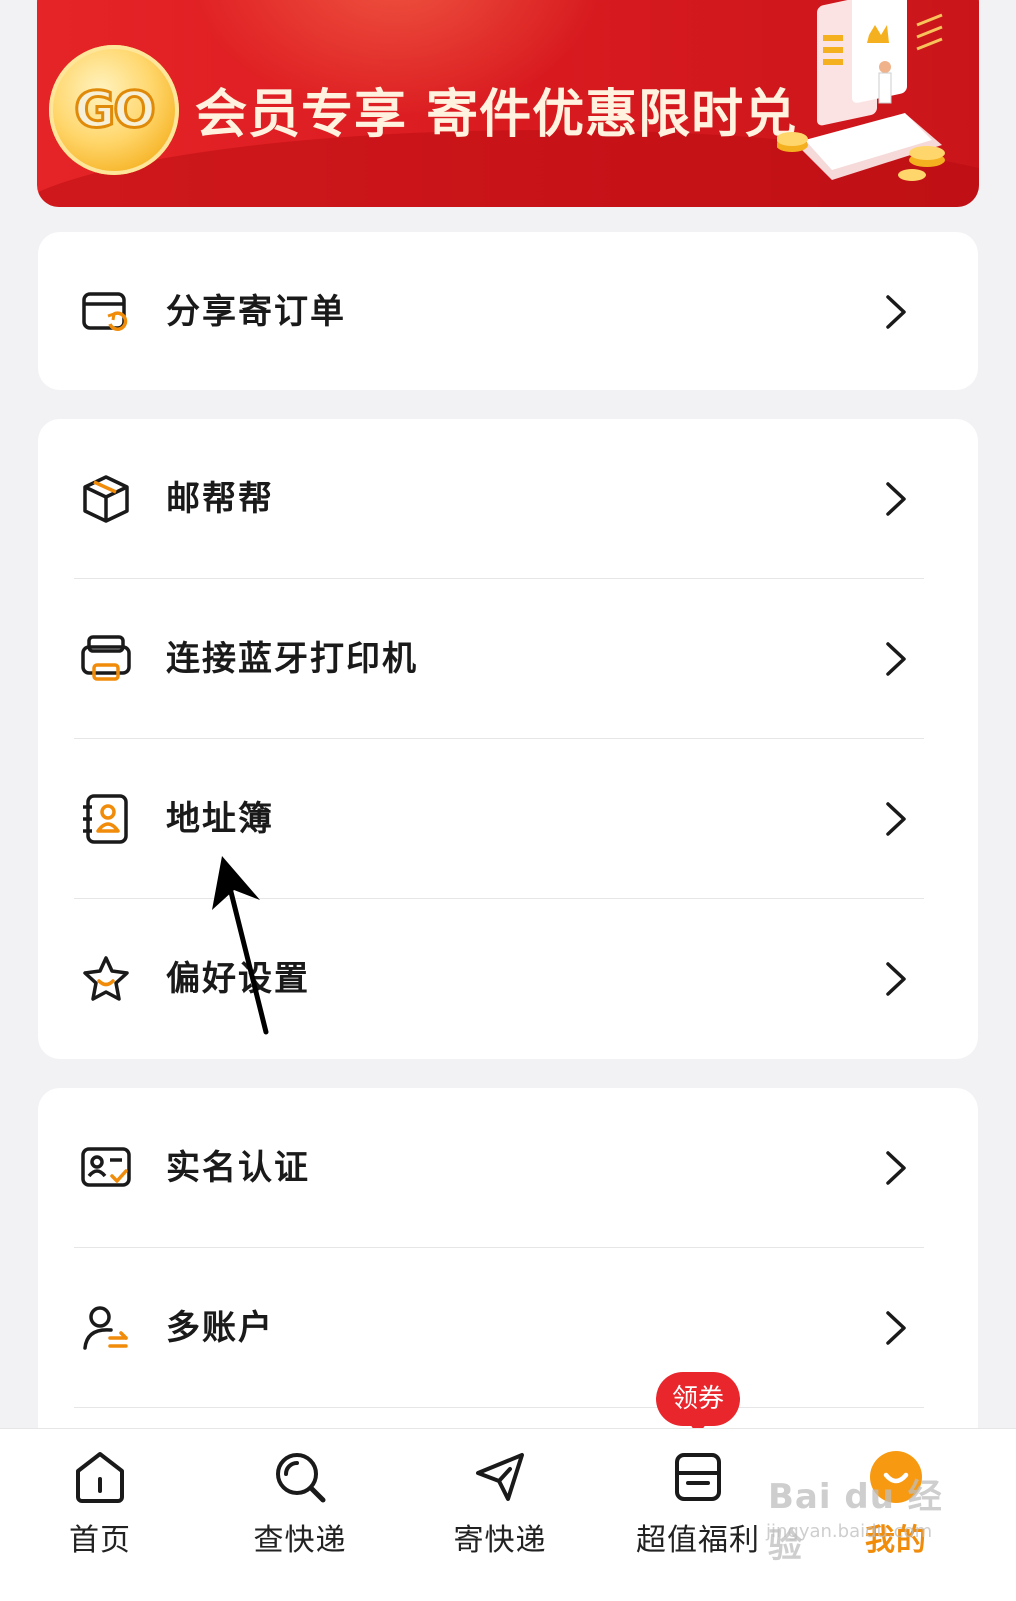 The image size is (1016, 1601). What do you see at coordinates (100, 1515) in the screenshot?
I see `tab-home: 首页` at bounding box center [100, 1515].